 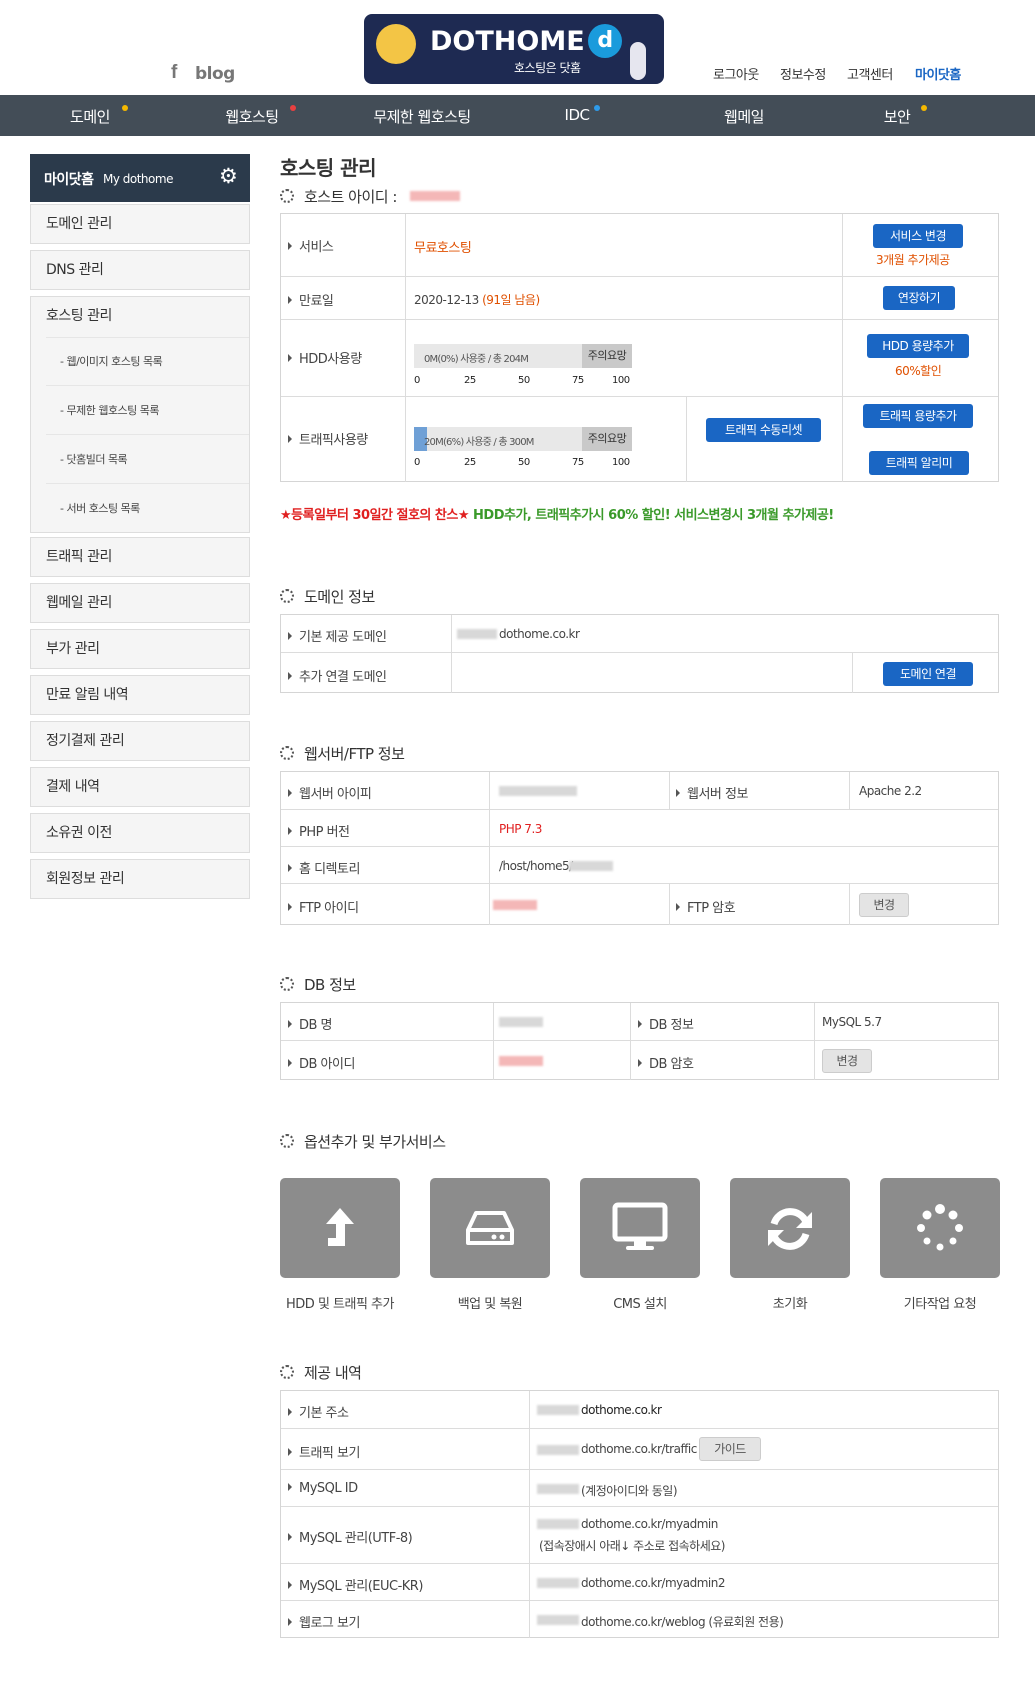 What do you see at coordinates (507, 41) in the screenshot?
I see `logo-title: DOTHOME` at bounding box center [507, 41].